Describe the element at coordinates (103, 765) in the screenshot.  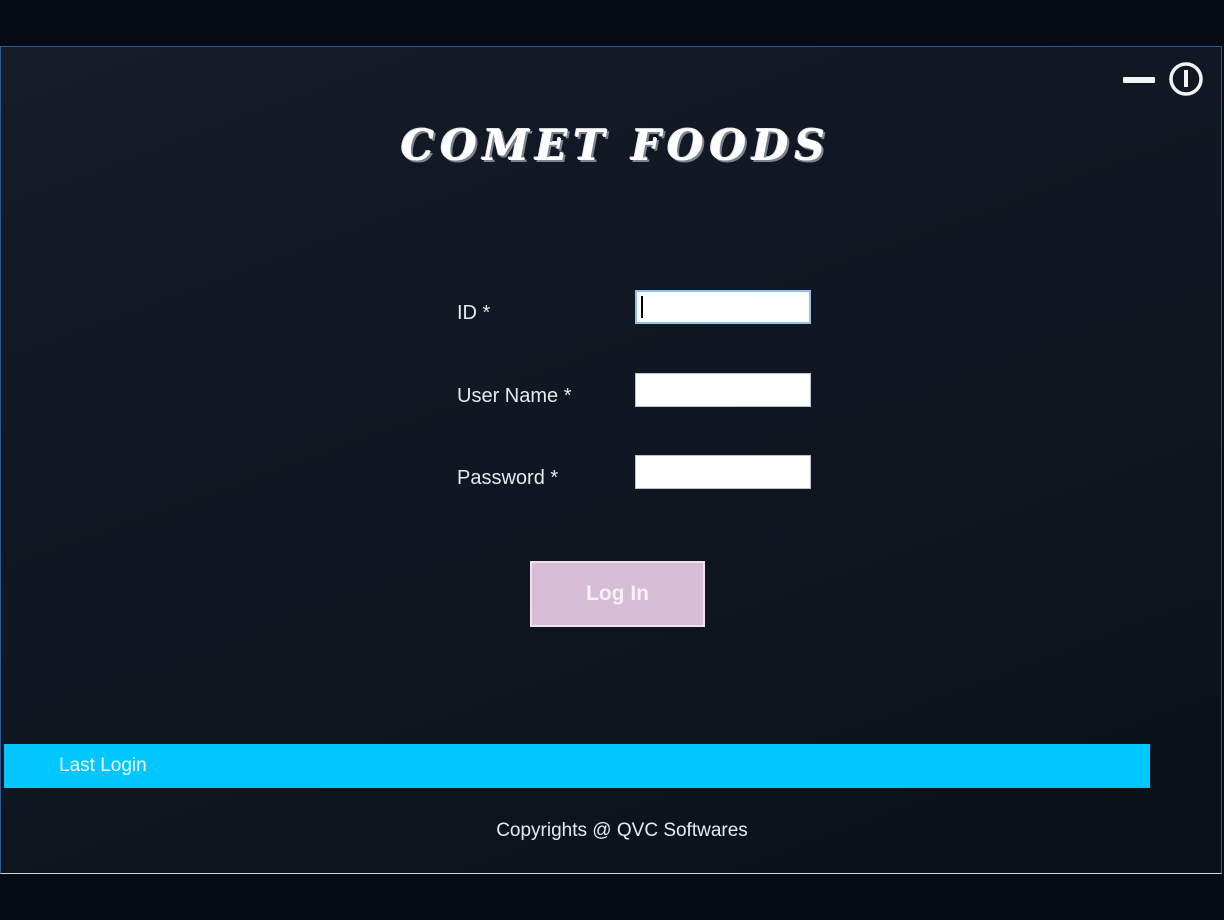
I see `last-login-label: Last Login` at that location.